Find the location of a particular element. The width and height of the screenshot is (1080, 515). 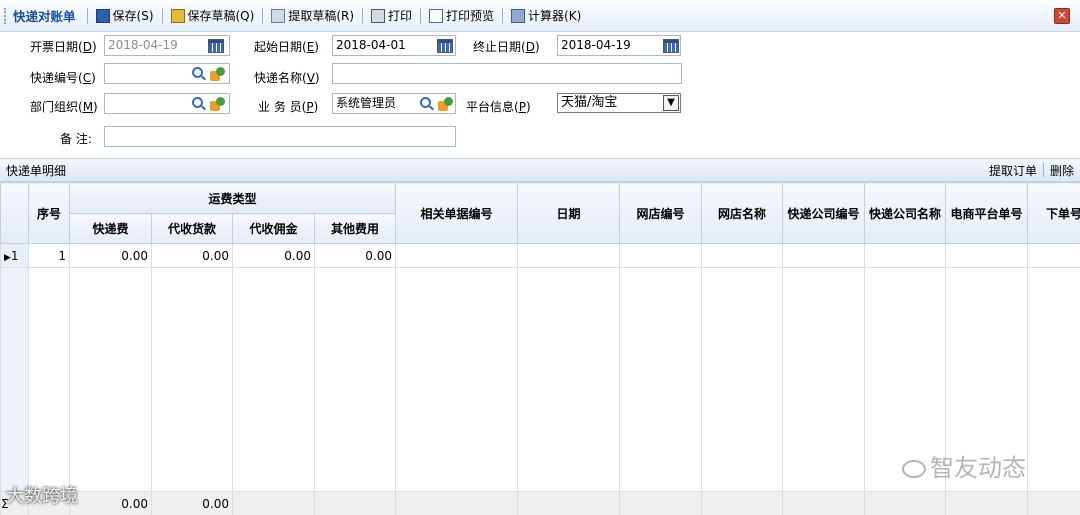

cell-date is located at coordinates (569, 255).